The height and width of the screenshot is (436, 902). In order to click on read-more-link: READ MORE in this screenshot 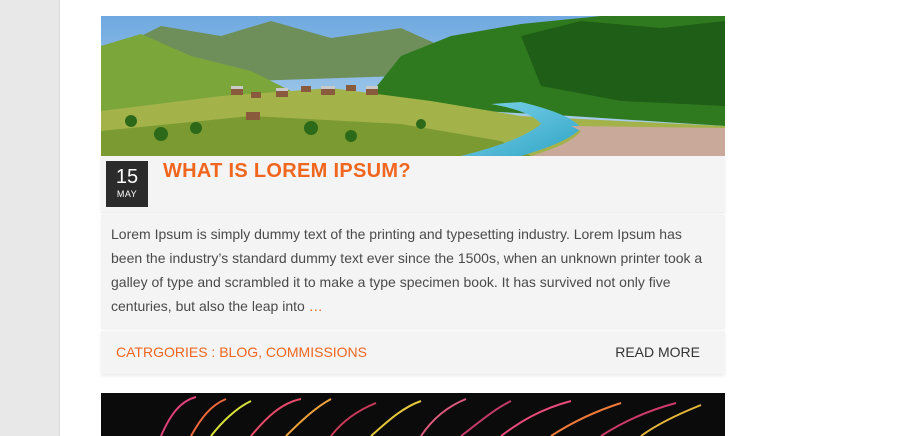, I will do `click(657, 352)`.